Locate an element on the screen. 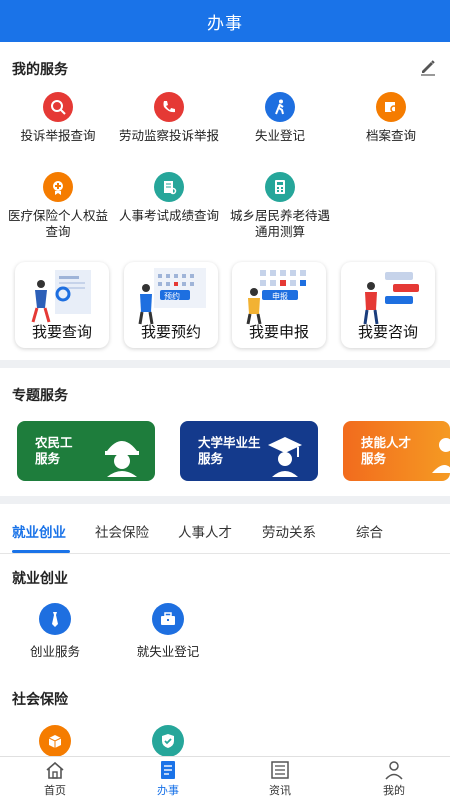  nav-label: 资讯 is located at coordinates (280, 790).